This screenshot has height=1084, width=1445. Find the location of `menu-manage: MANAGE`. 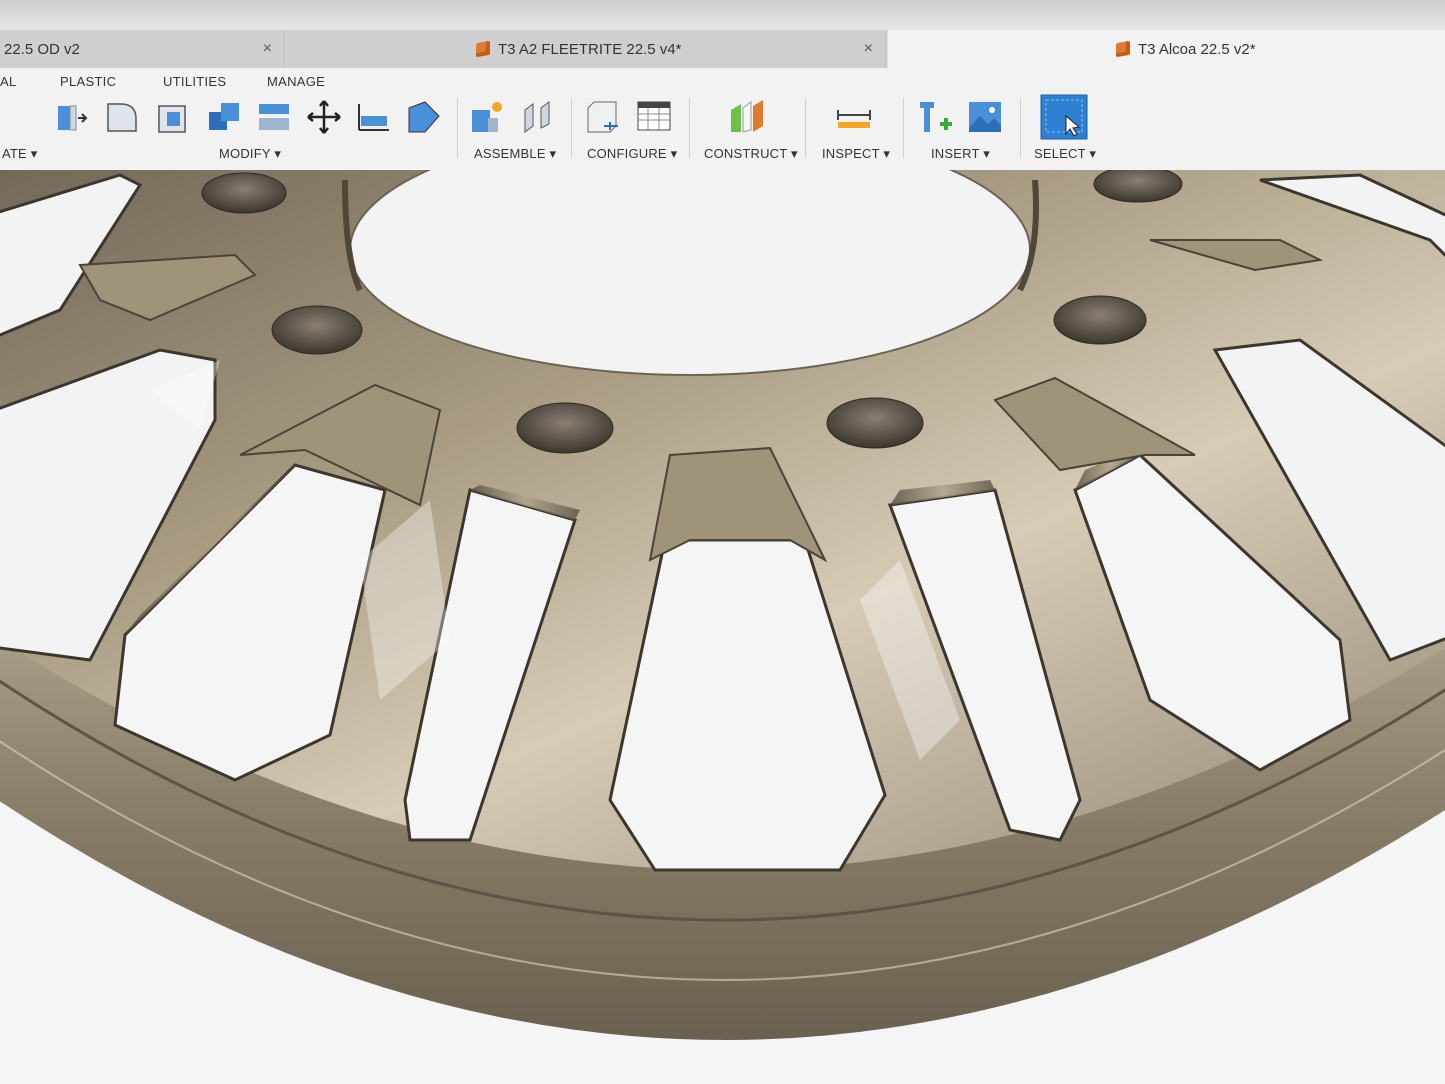

menu-manage: MANAGE is located at coordinates (296, 81).